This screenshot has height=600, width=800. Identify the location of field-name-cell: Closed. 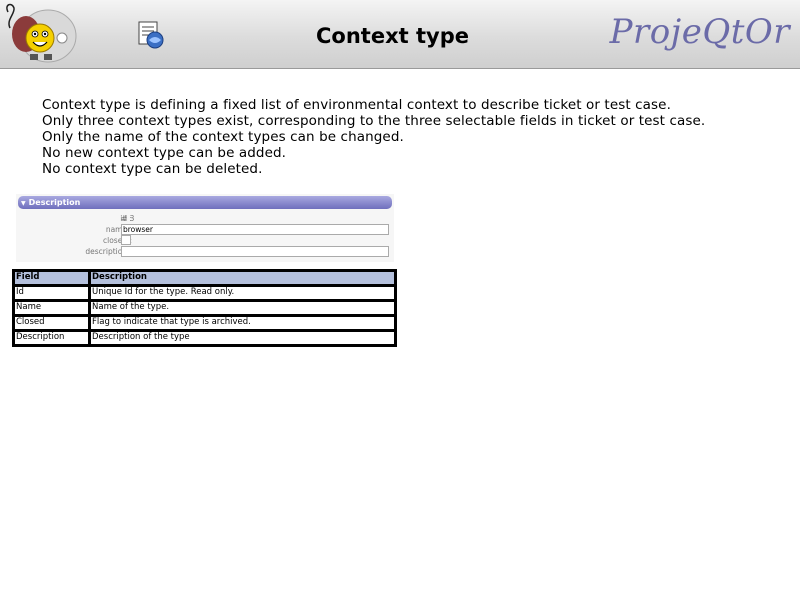
(51, 323).